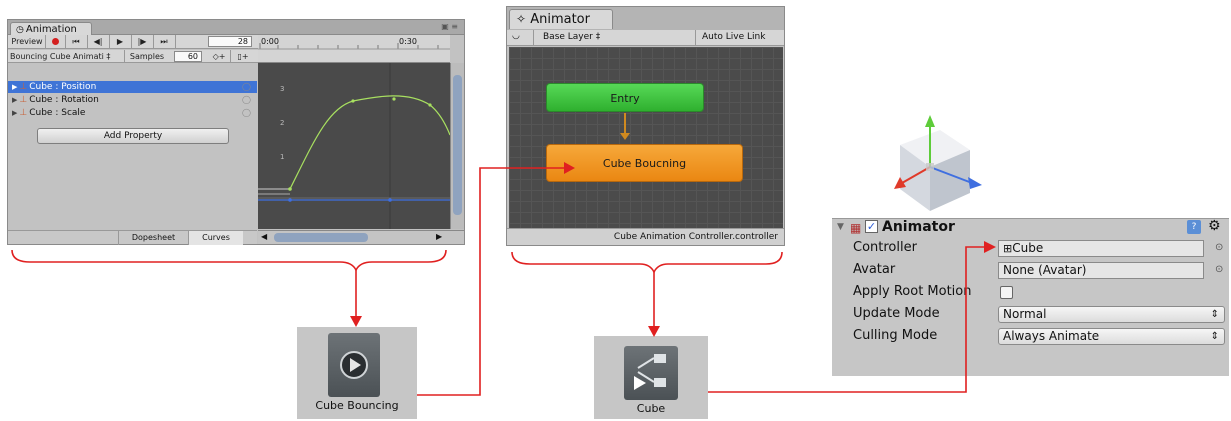 Image resolution: width=1231 pixels, height=421 pixels. I want to click on brace-animation-window, so click(229, 260).